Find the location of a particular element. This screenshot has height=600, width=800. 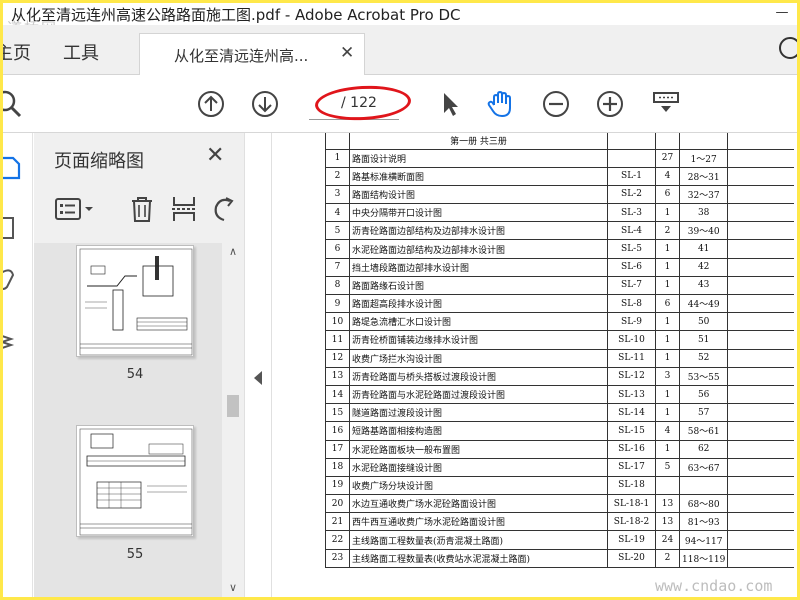

table-row: 10 路堤急流槽汇水口设计图 SL-9 1 50 is located at coordinates (559, 322).